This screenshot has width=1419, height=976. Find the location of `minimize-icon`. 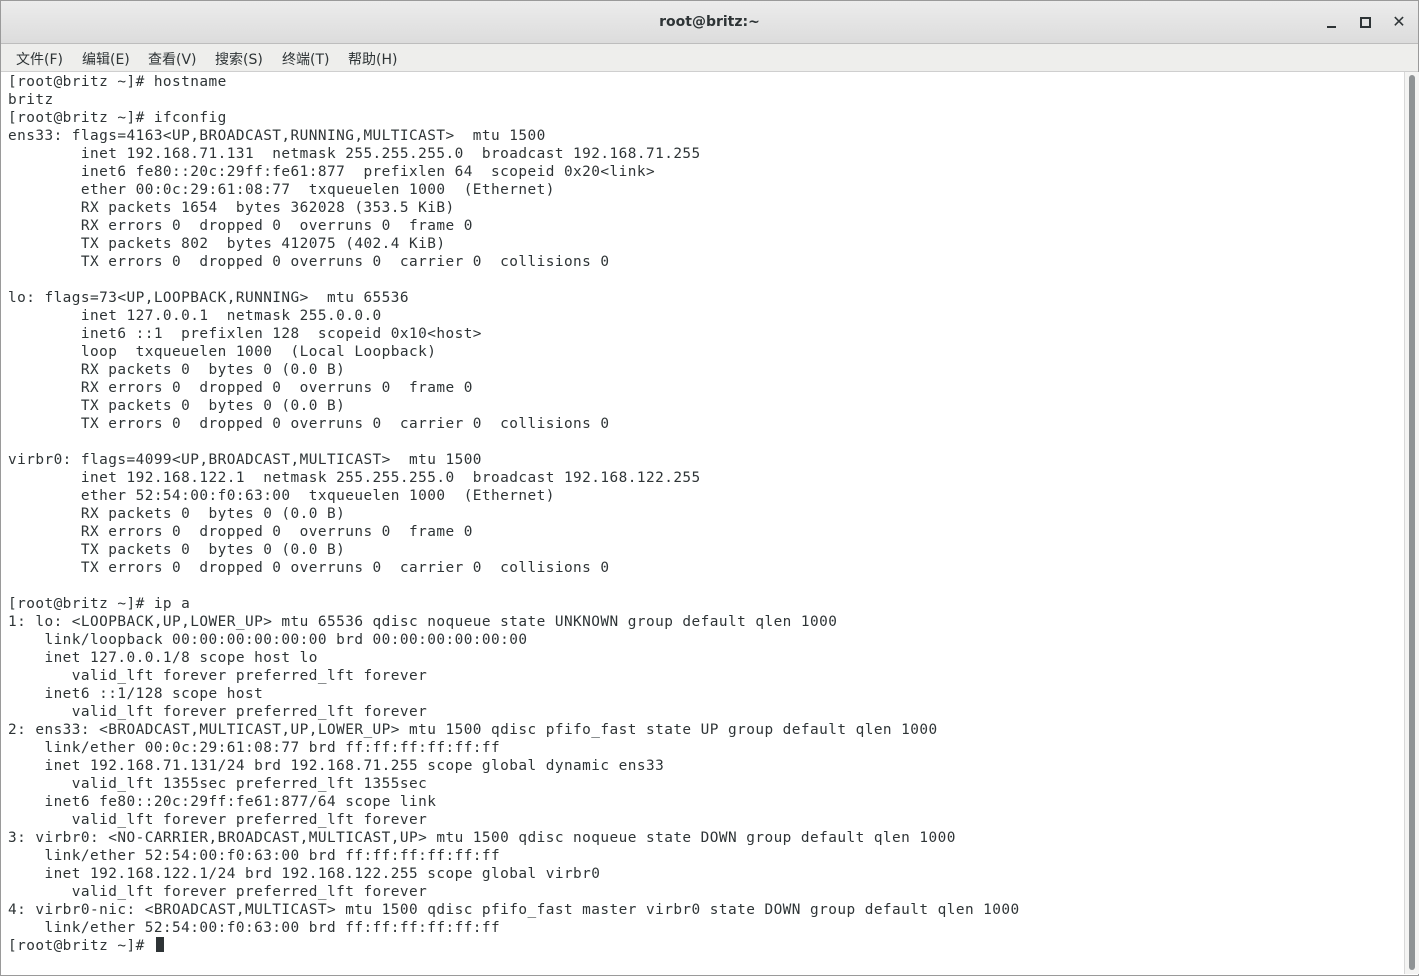

minimize-icon is located at coordinates (1331, 26).